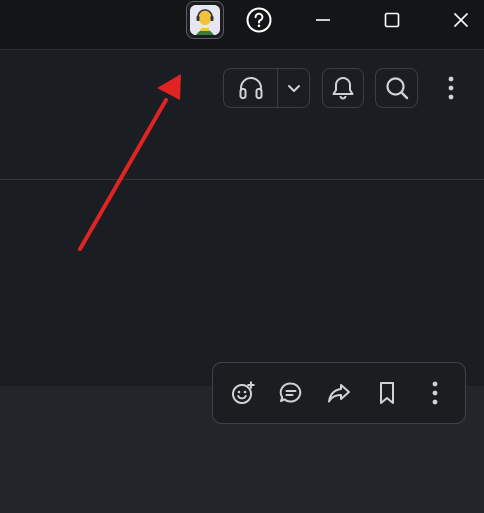  I want to click on avatar-image, so click(205, 20).